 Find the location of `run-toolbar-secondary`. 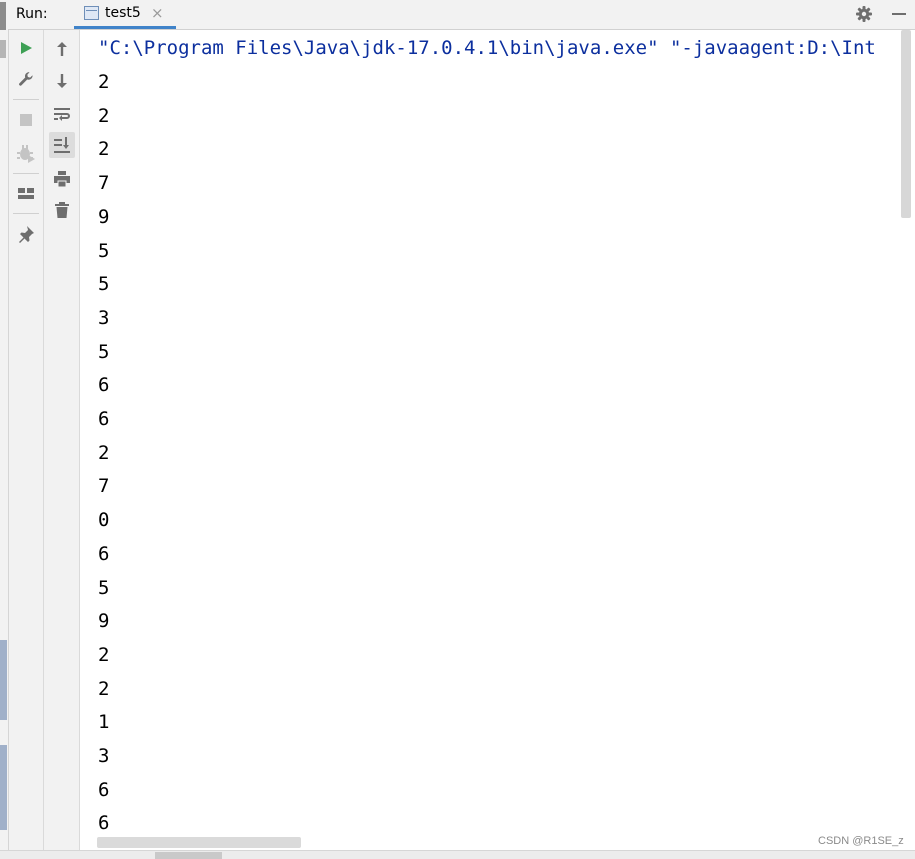

run-toolbar-secondary is located at coordinates (62, 444).